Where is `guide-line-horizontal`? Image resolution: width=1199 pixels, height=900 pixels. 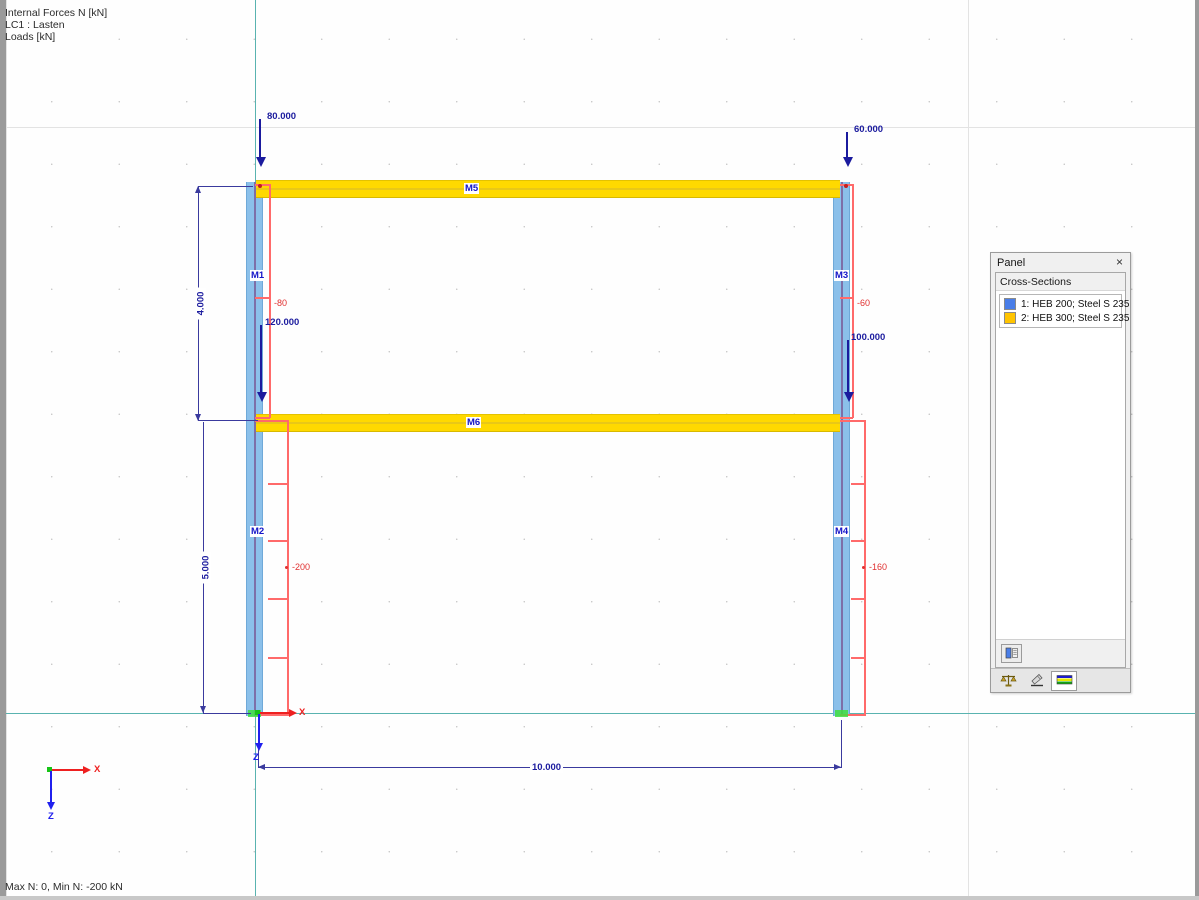
guide-line-horizontal is located at coordinates (600, 127).